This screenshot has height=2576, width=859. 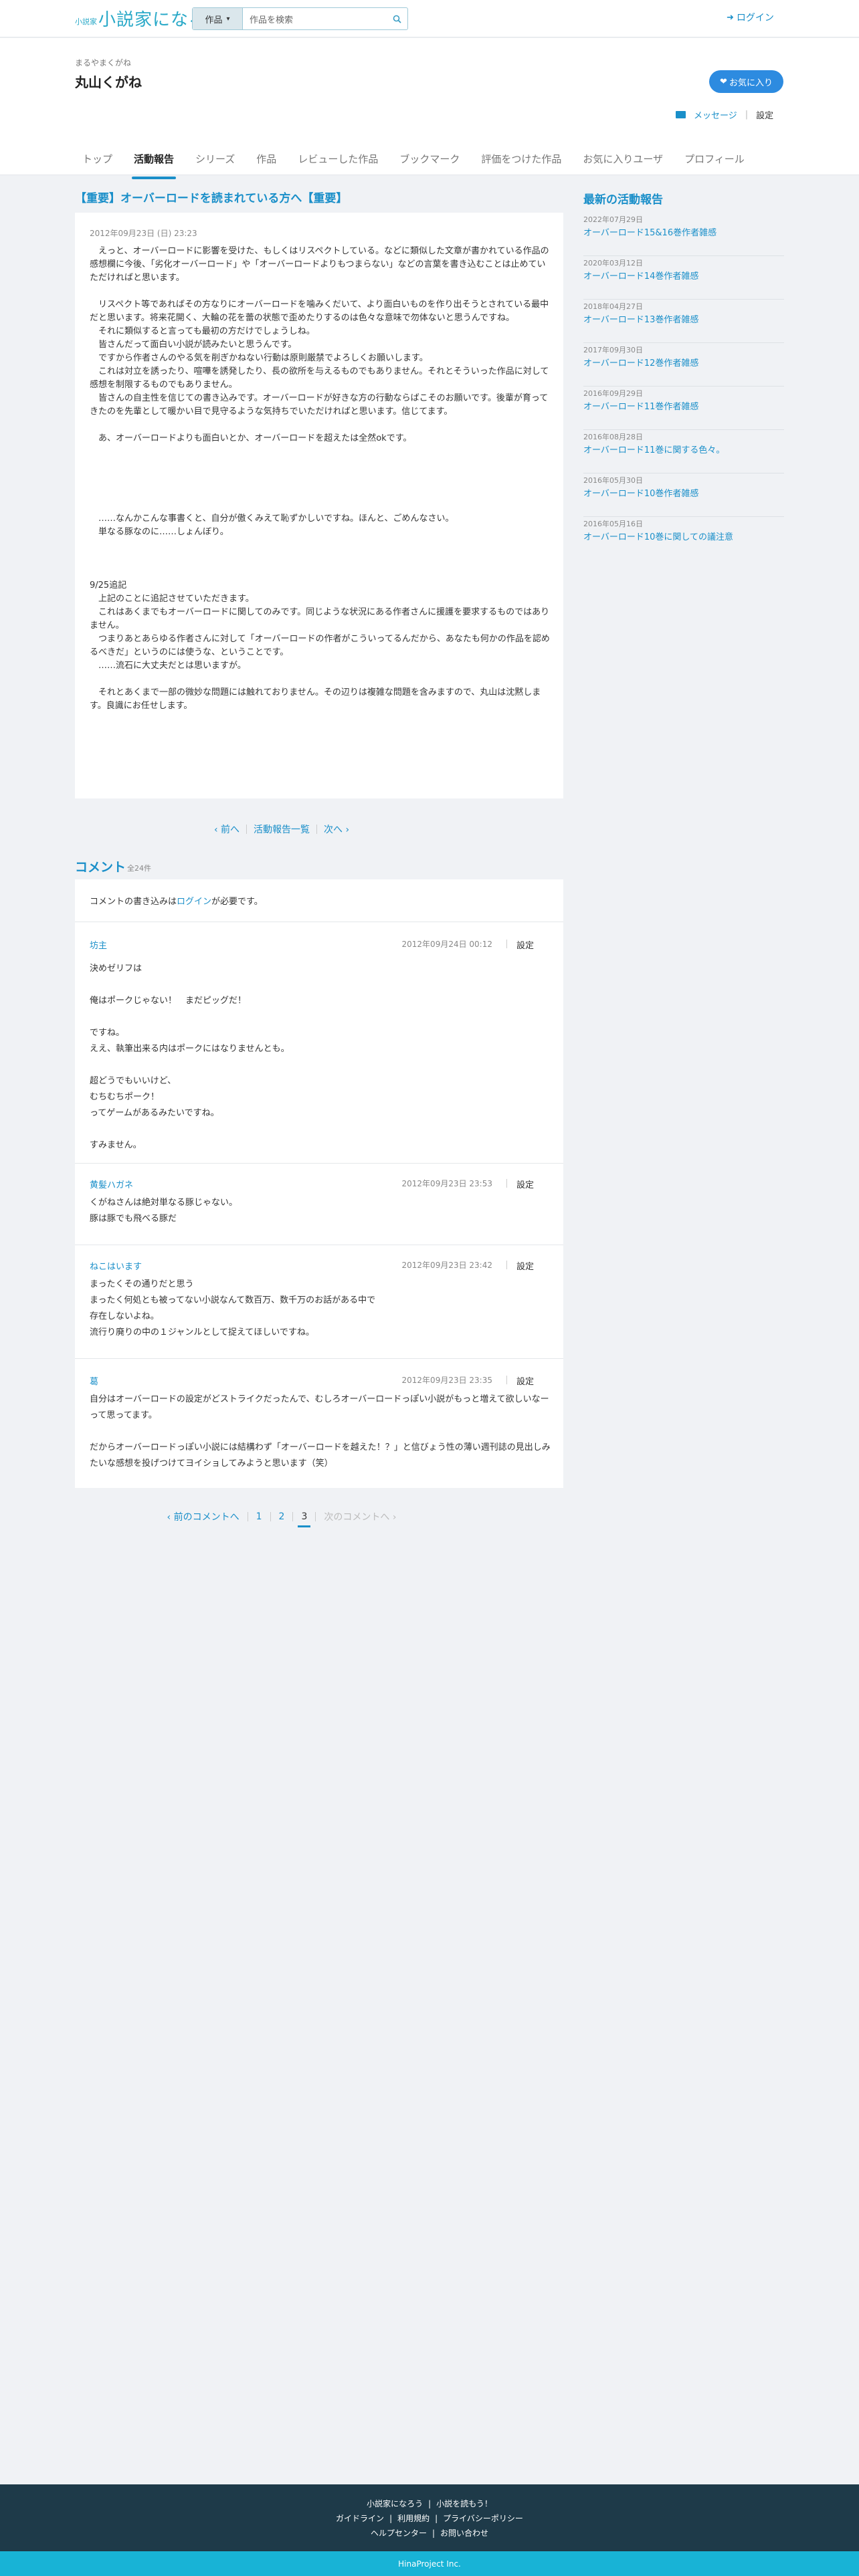 I want to click on comment-pager: ‹ 前のコメントへ 1 2 3 次のコメントへ ›, so click(x=281, y=1518).